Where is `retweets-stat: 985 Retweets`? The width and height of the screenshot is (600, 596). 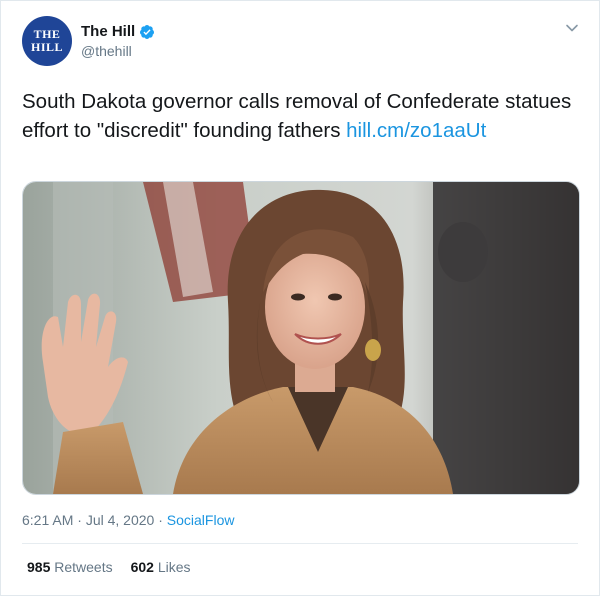 retweets-stat: 985 Retweets is located at coordinates (70, 567).